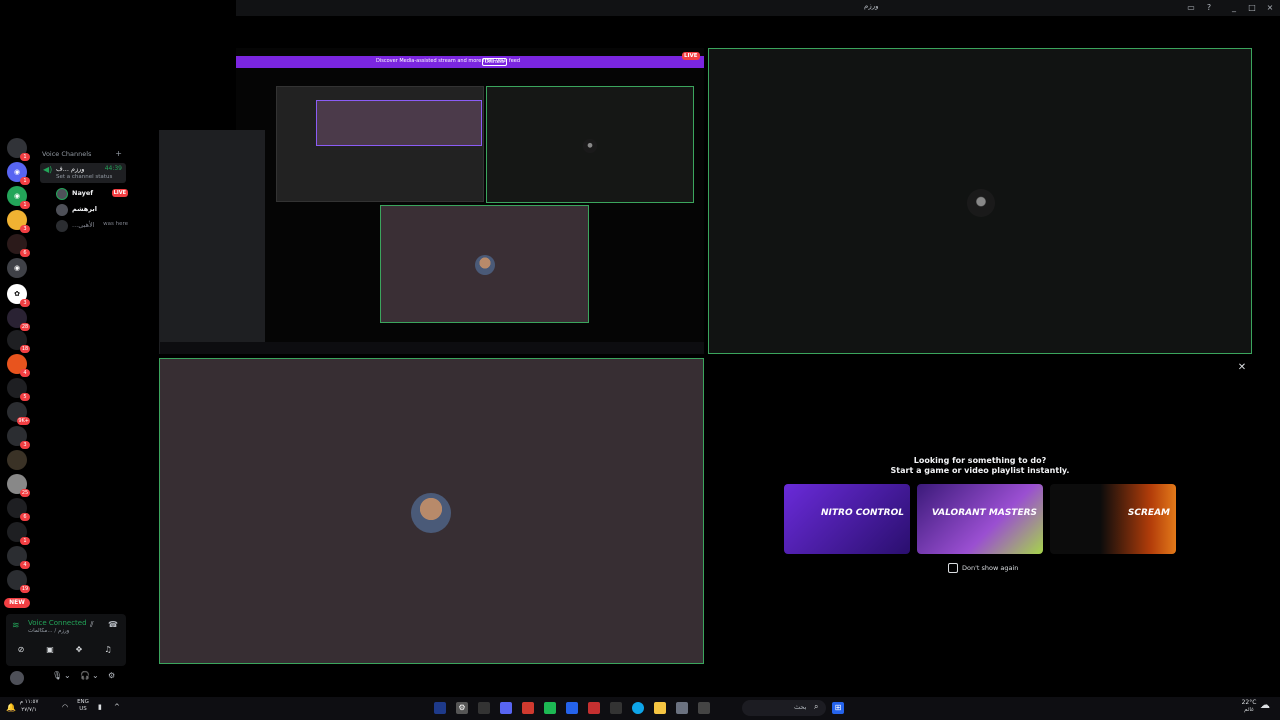  I want to click on settings-app-icon: ⚙, so click(462, 708).